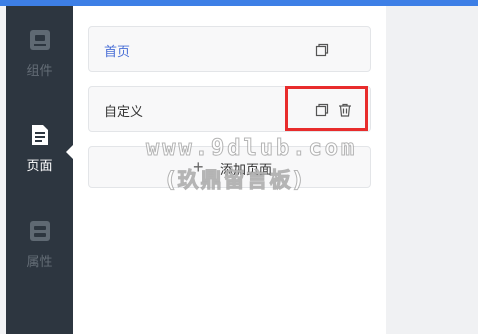  I want to click on property-icon, so click(39, 231).